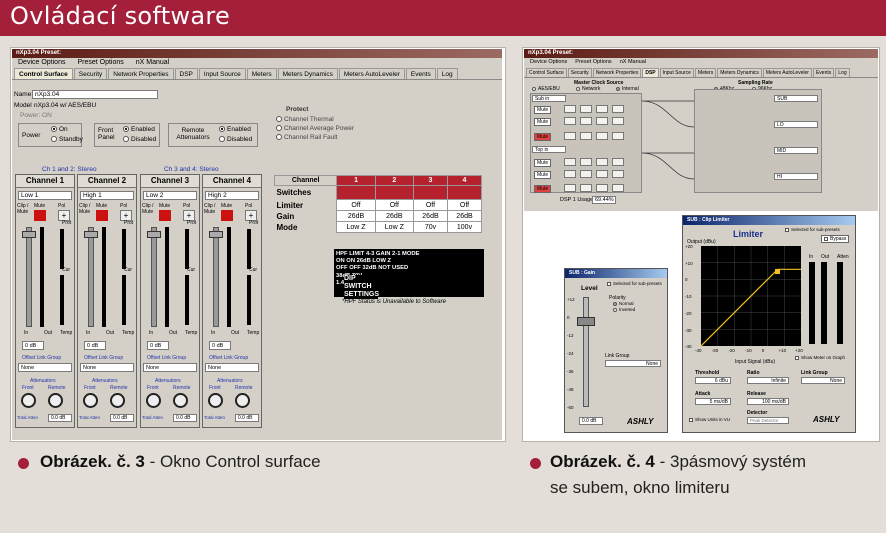 This screenshot has height=533, width=886. I want to click on subpreset-check: Selected for sub-presets, so click(634, 283).